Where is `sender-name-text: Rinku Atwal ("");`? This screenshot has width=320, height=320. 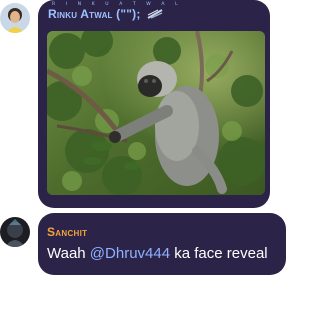
sender-name-text: Rinku Atwal (""); is located at coordinates (94, 14).